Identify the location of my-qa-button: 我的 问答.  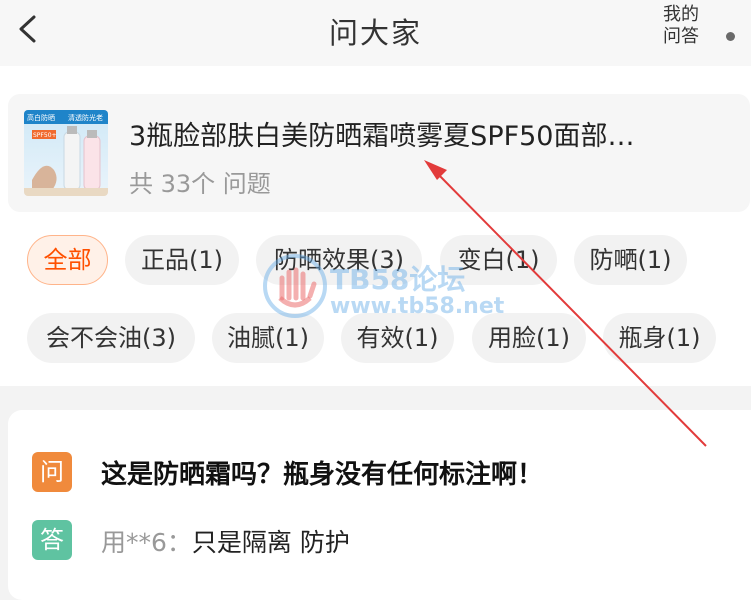
(681, 26).